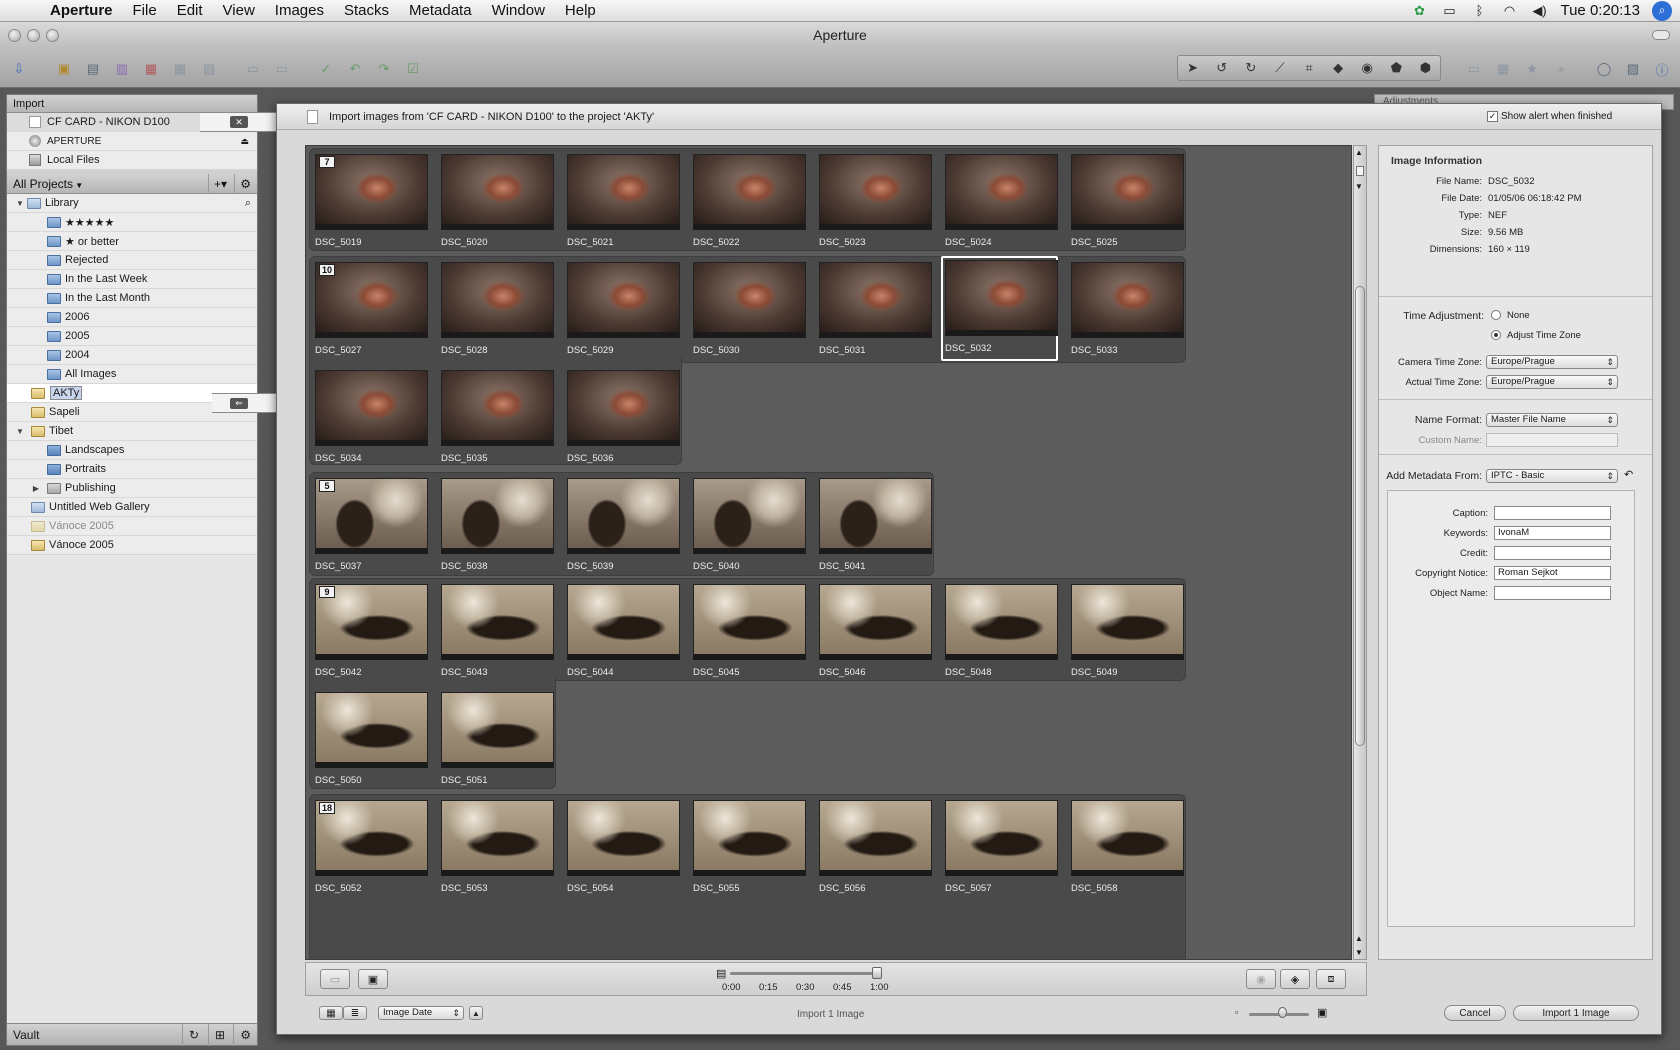 This screenshot has height=1050, width=1680. Describe the element at coordinates (326, 69) in the screenshot. I see `pick-icon: ✓` at that location.